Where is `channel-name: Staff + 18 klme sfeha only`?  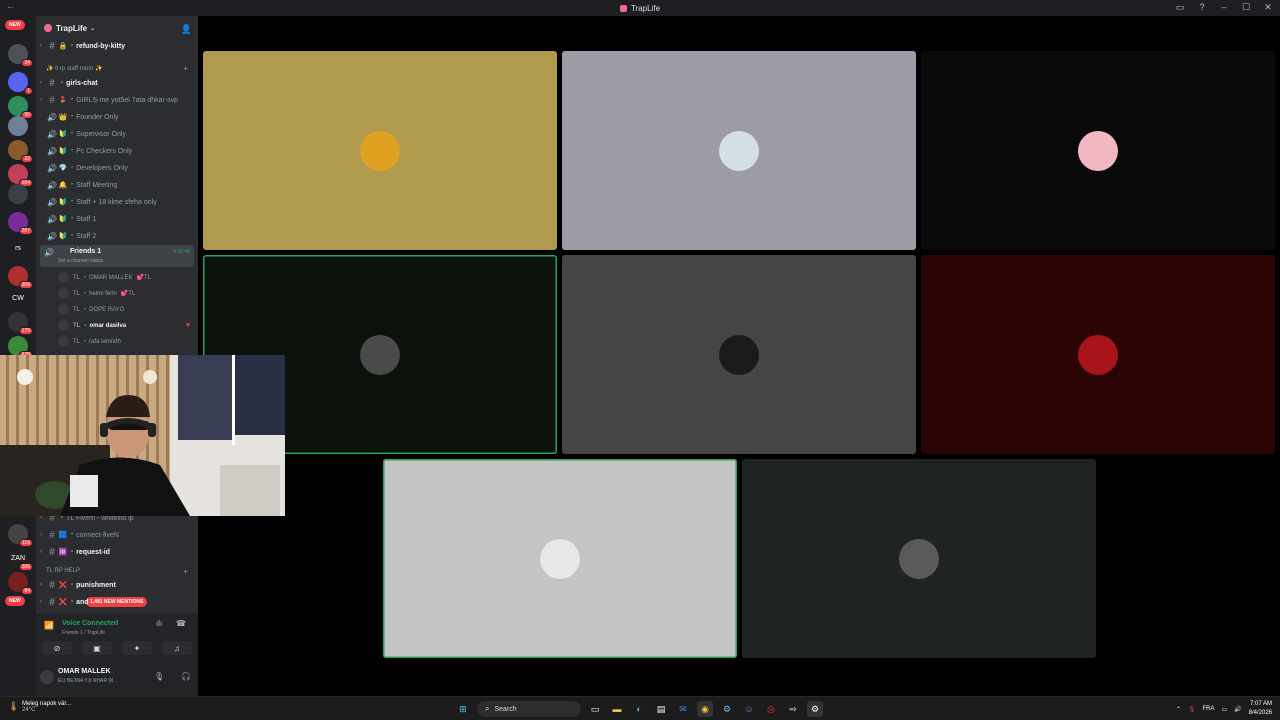
channel-name: Staff + 18 klme sfeha only is located at coordinates (116, 202).